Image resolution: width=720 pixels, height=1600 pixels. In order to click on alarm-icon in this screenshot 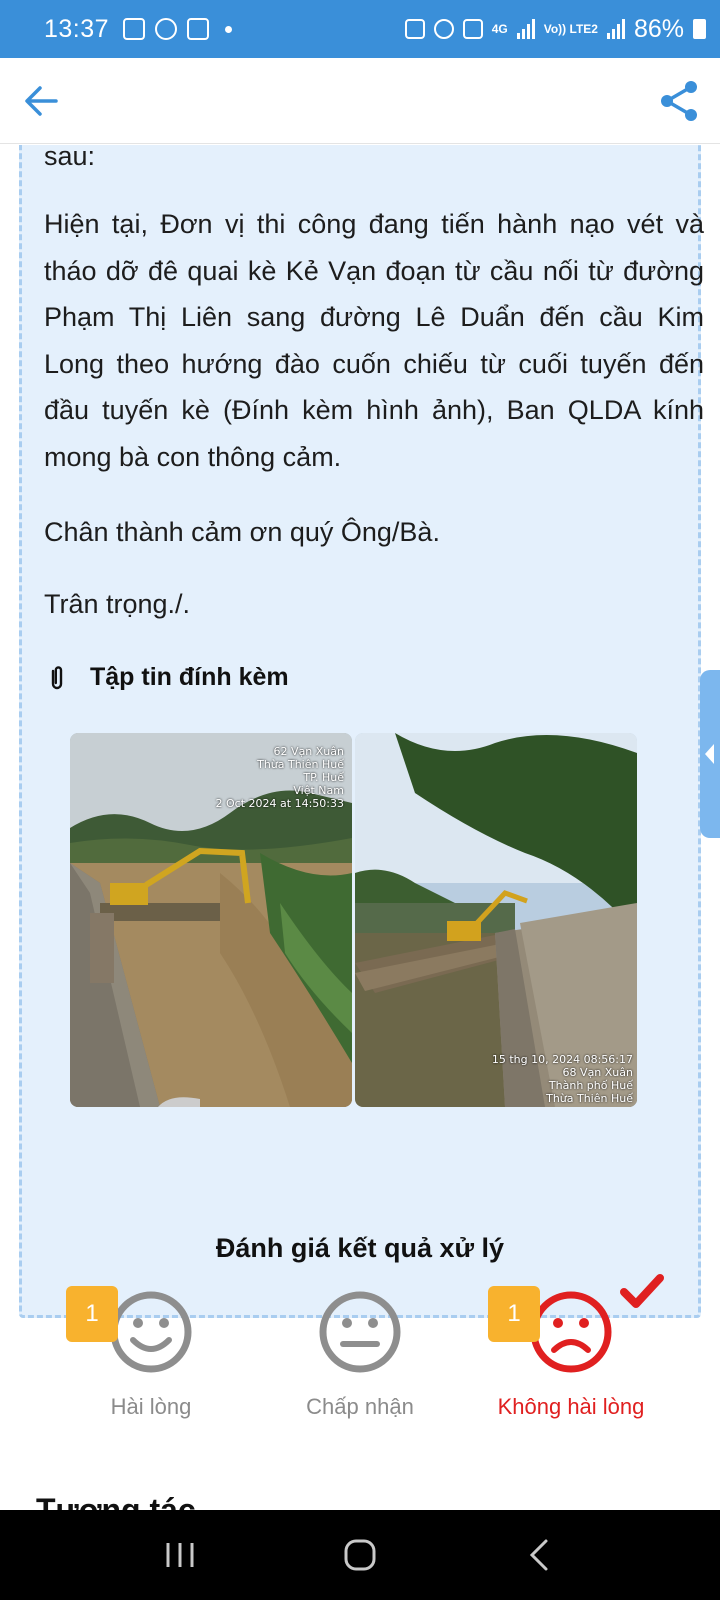, I will do `click(443, 29)`.